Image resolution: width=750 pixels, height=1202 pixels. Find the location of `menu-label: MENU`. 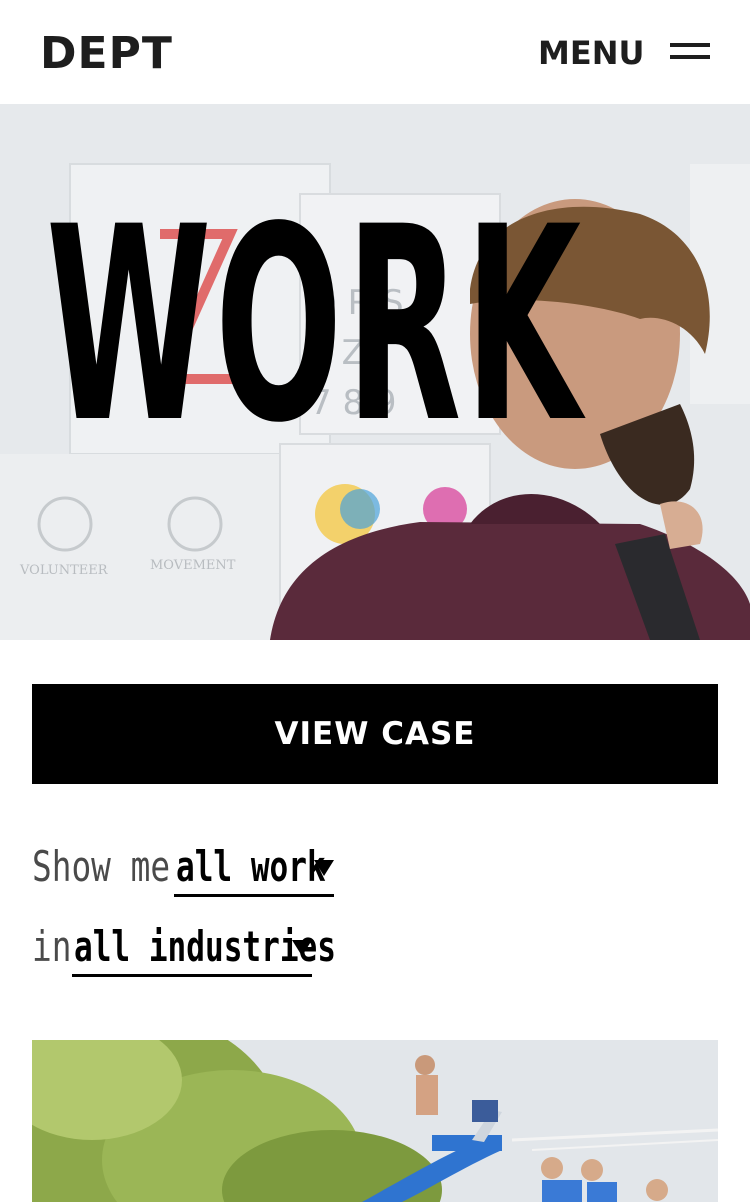

menu-label: MENU is located at coordinates (591, 53).